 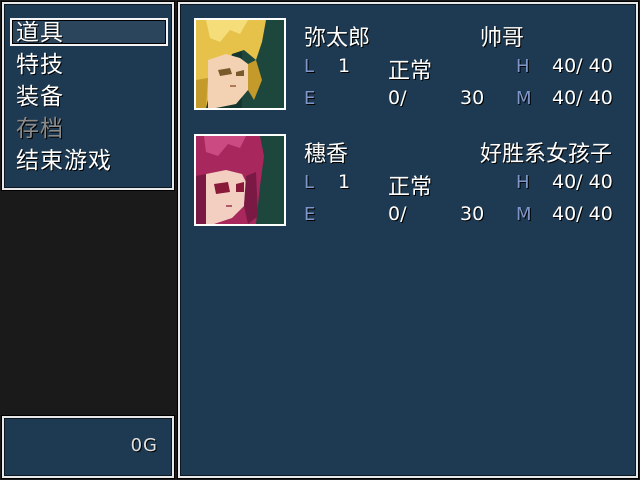 What do you see at coordinates (91, 33) in the screenshot?
I see `menu-item-items: 道具` at bounding box center [91, 33].